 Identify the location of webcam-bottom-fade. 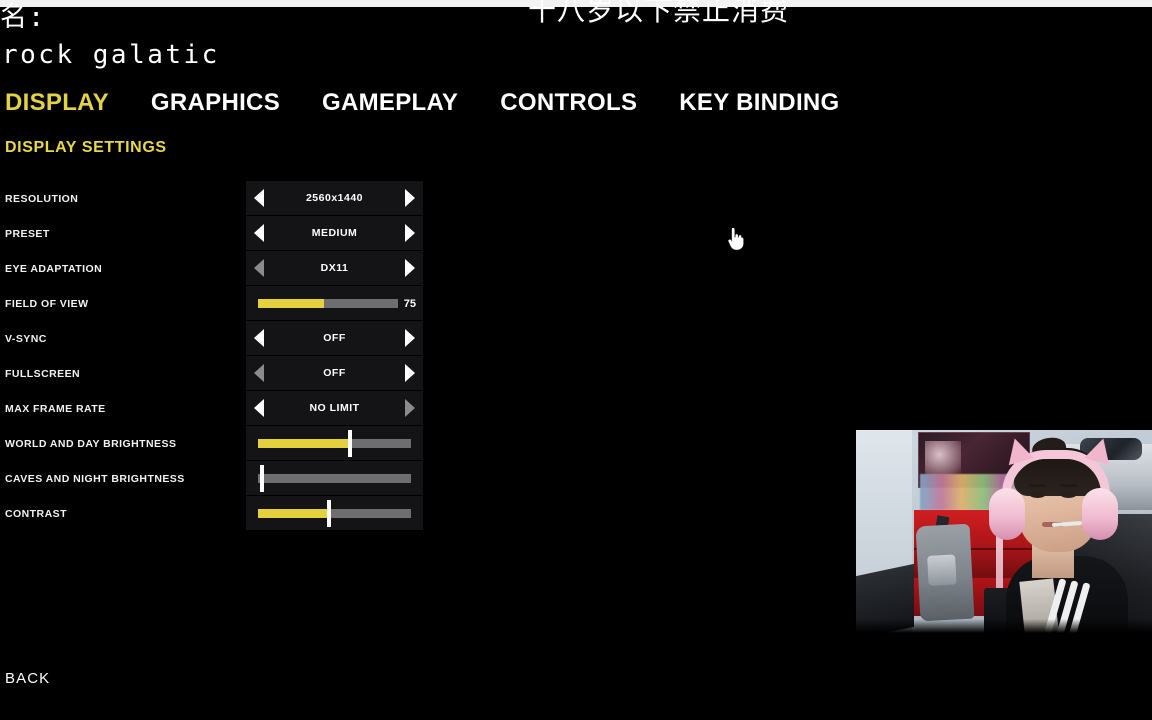
(1004, 626).